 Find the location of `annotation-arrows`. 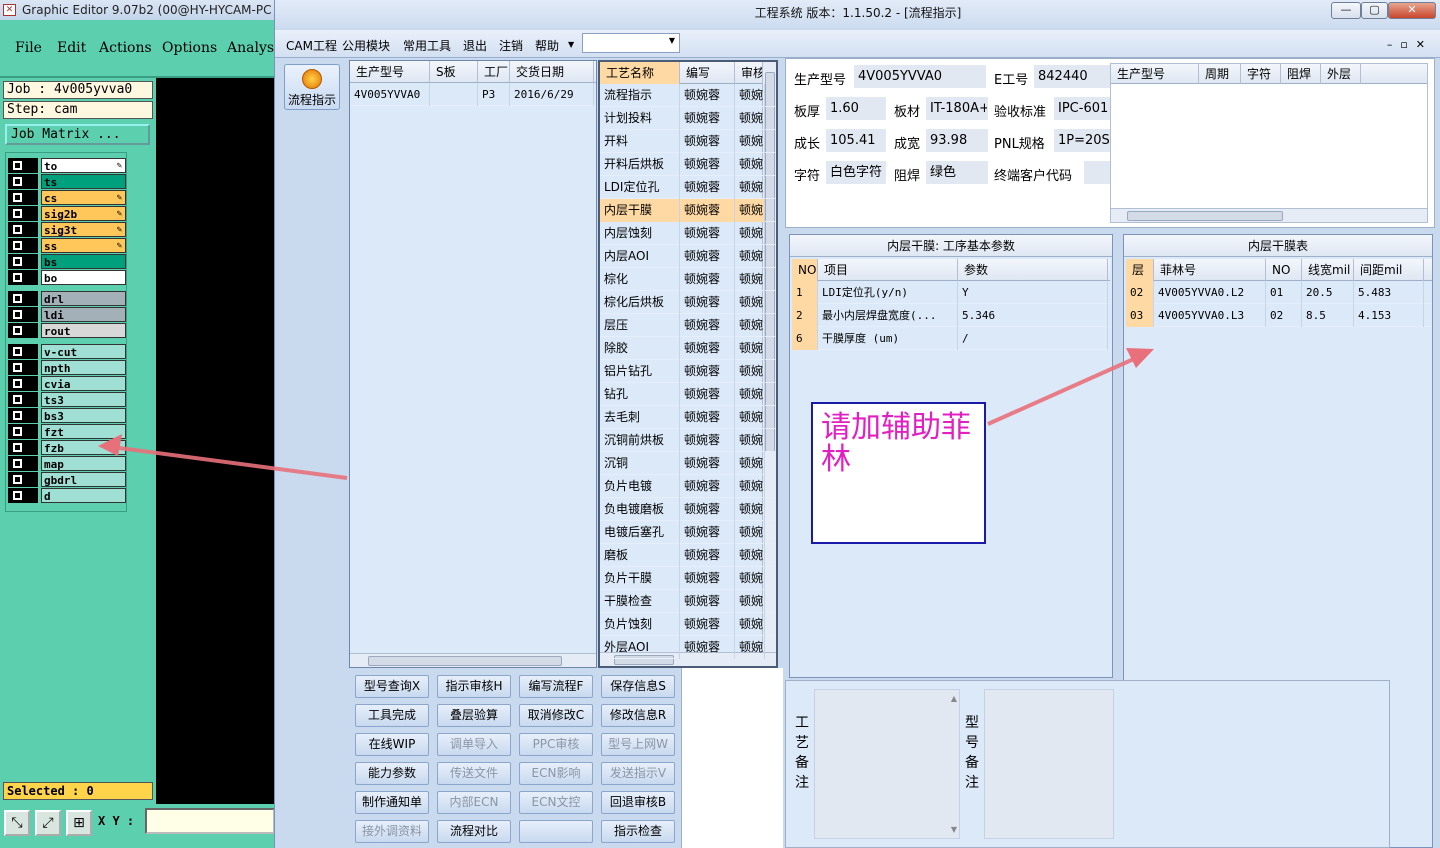

annotation-arrows is located at coordinates (626, 414).